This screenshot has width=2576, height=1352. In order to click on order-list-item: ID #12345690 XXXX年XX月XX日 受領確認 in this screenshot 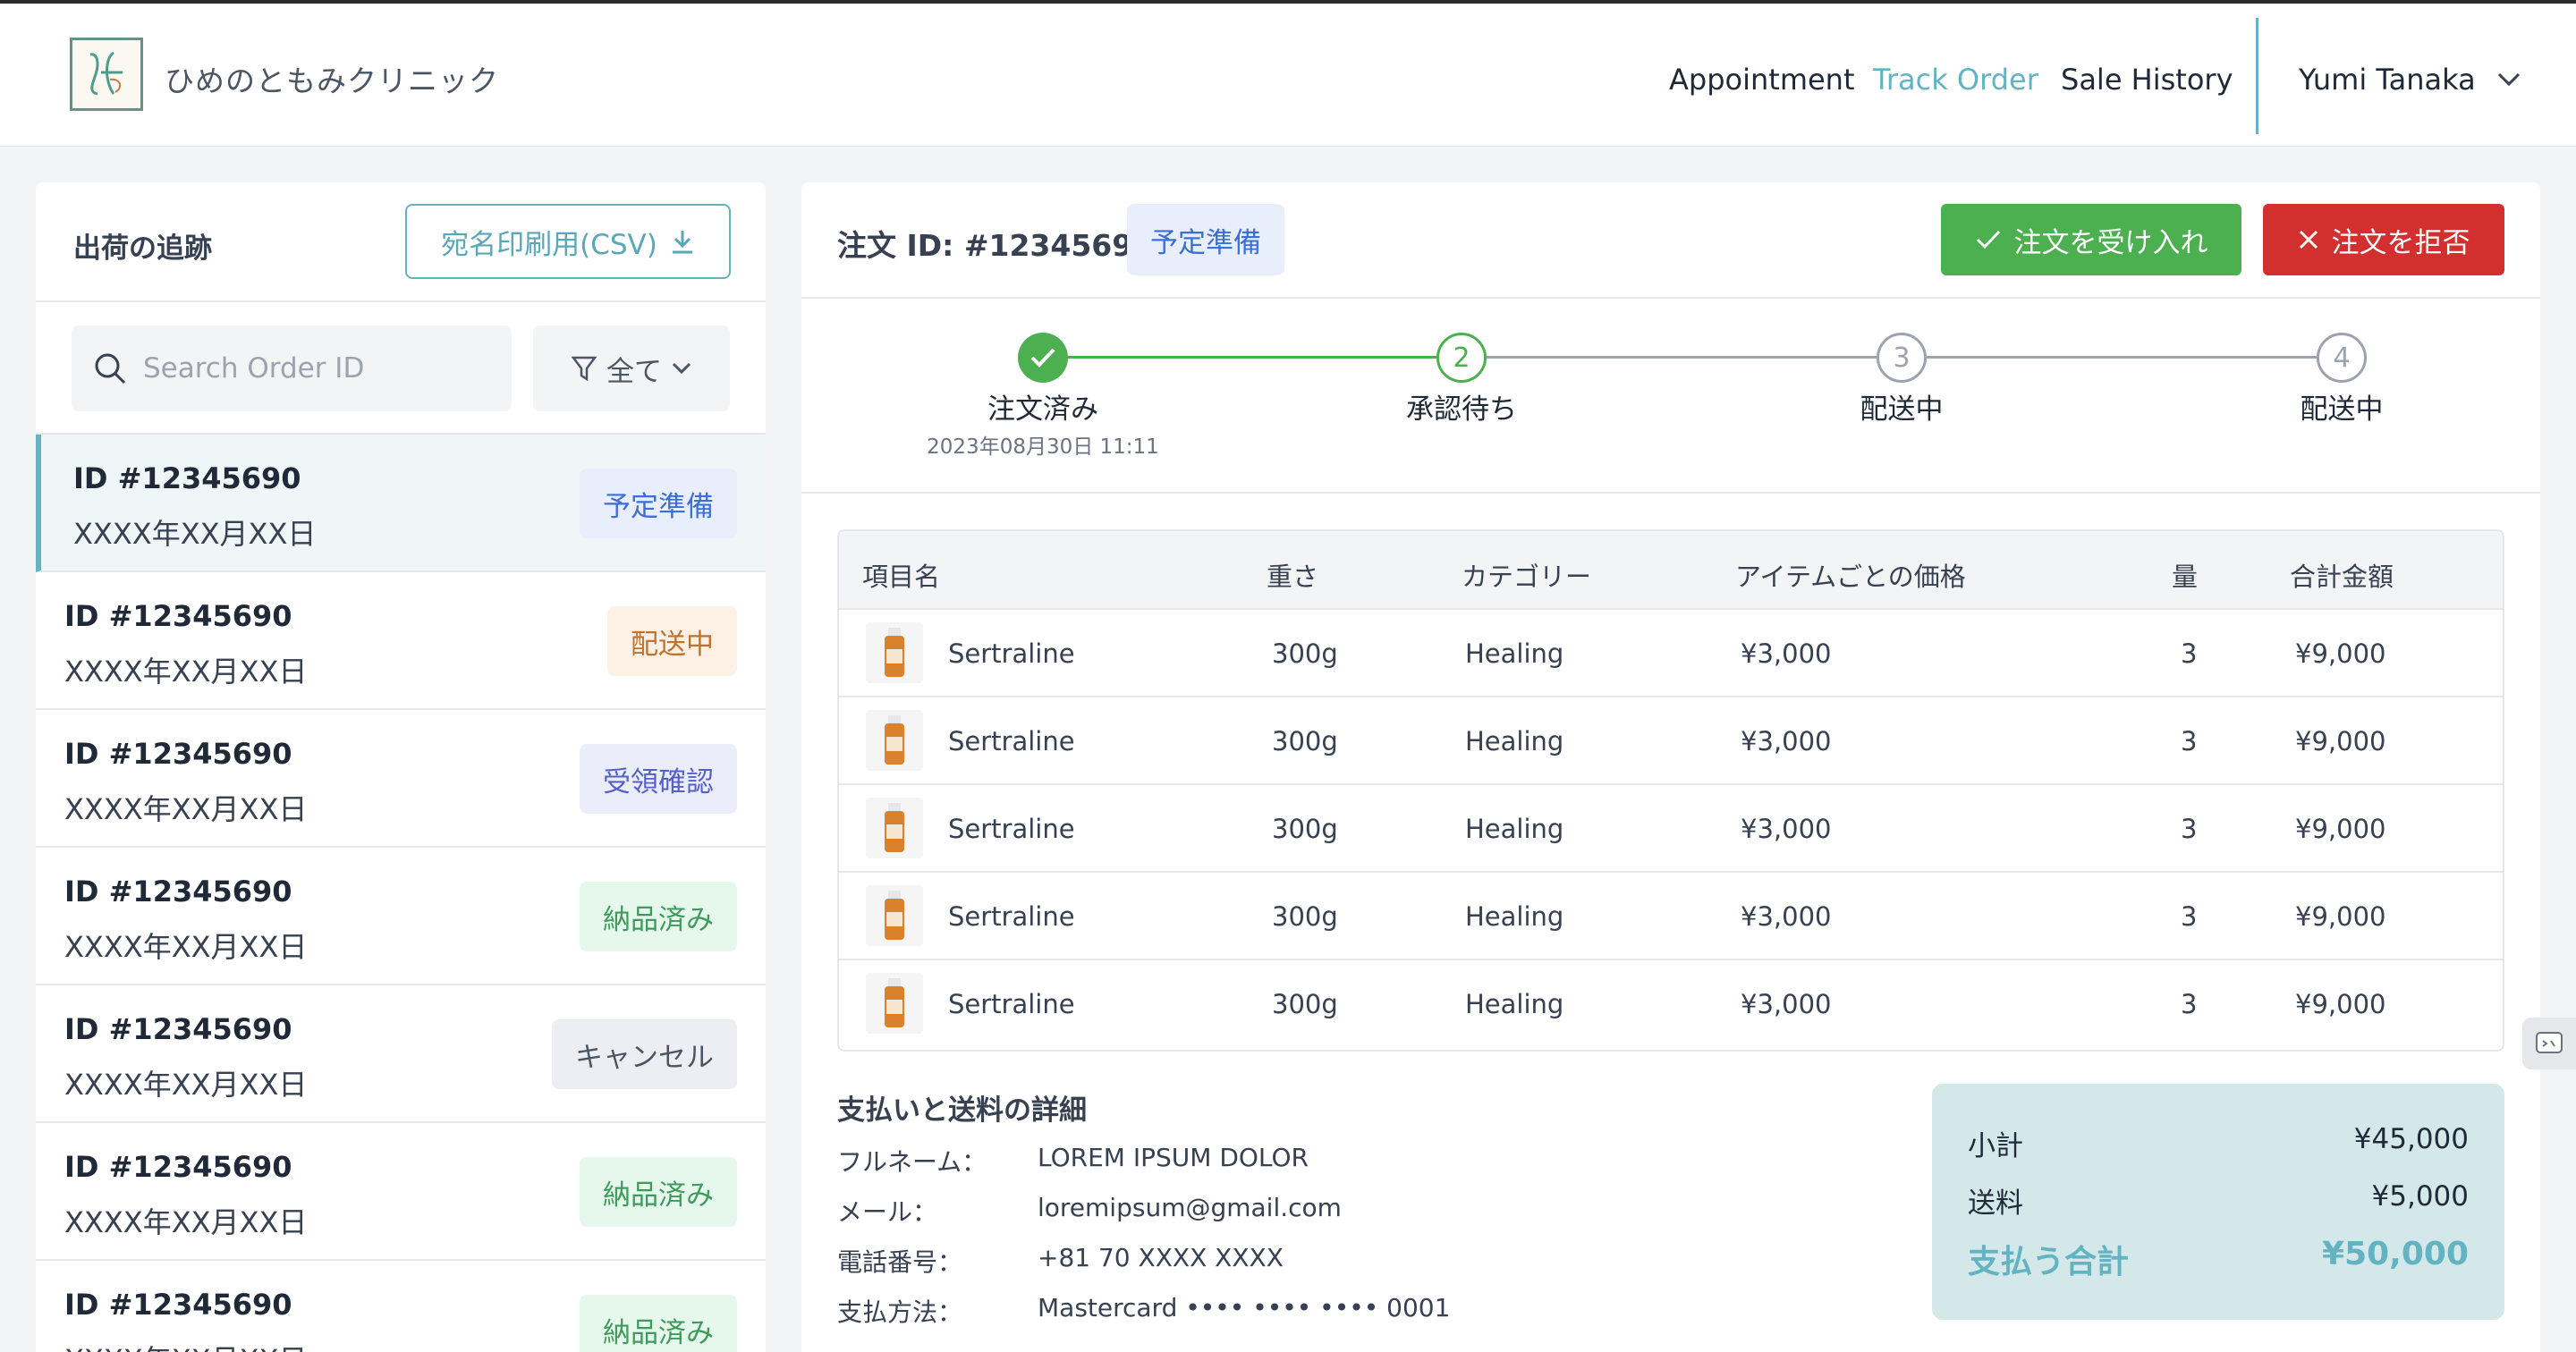, I will do `click(401, 779)`.